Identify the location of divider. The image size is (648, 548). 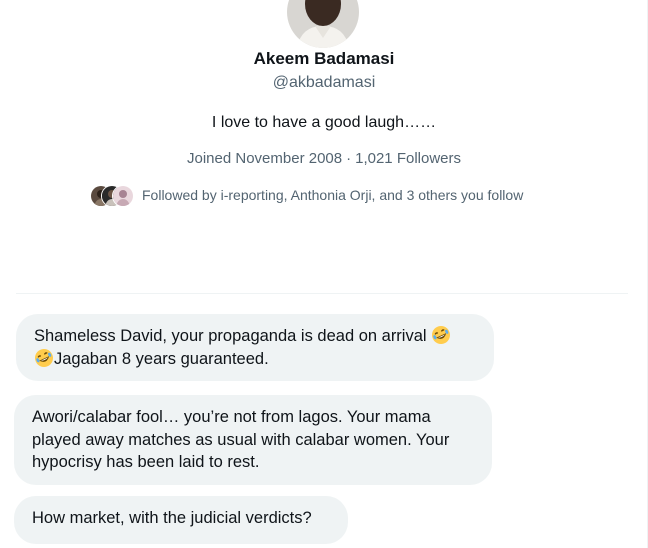
(322, 293).